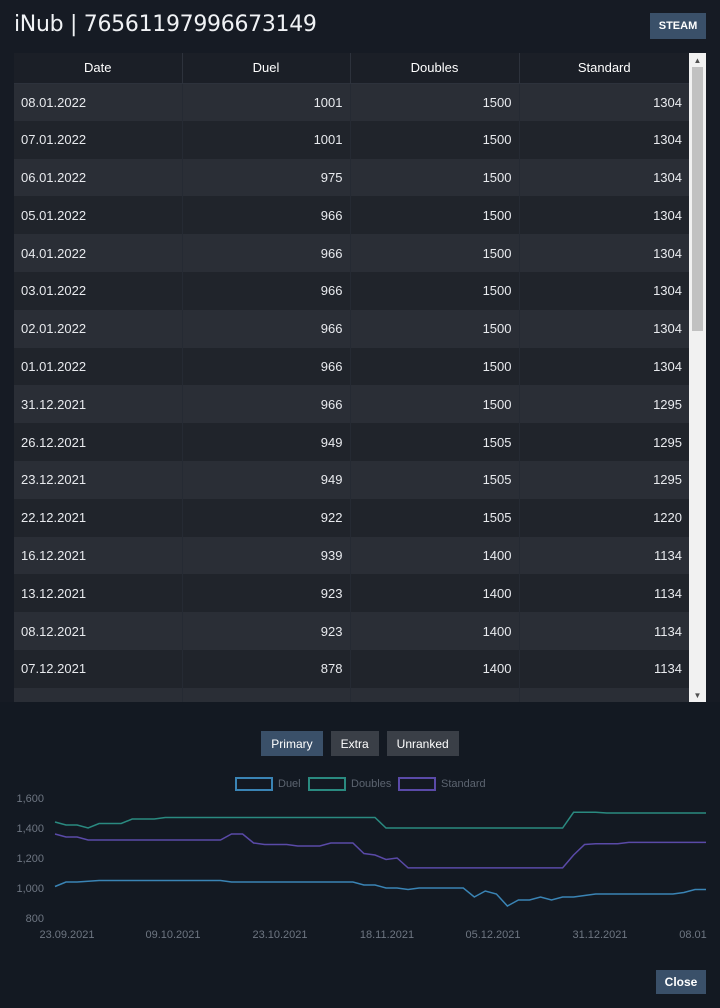 The width and height of the screenshot is (720, 1008). What do you see at coordinates (693, 935) in the screenshot?
I see `x-tick-label: 08.01` at bounding box center [693, 935].